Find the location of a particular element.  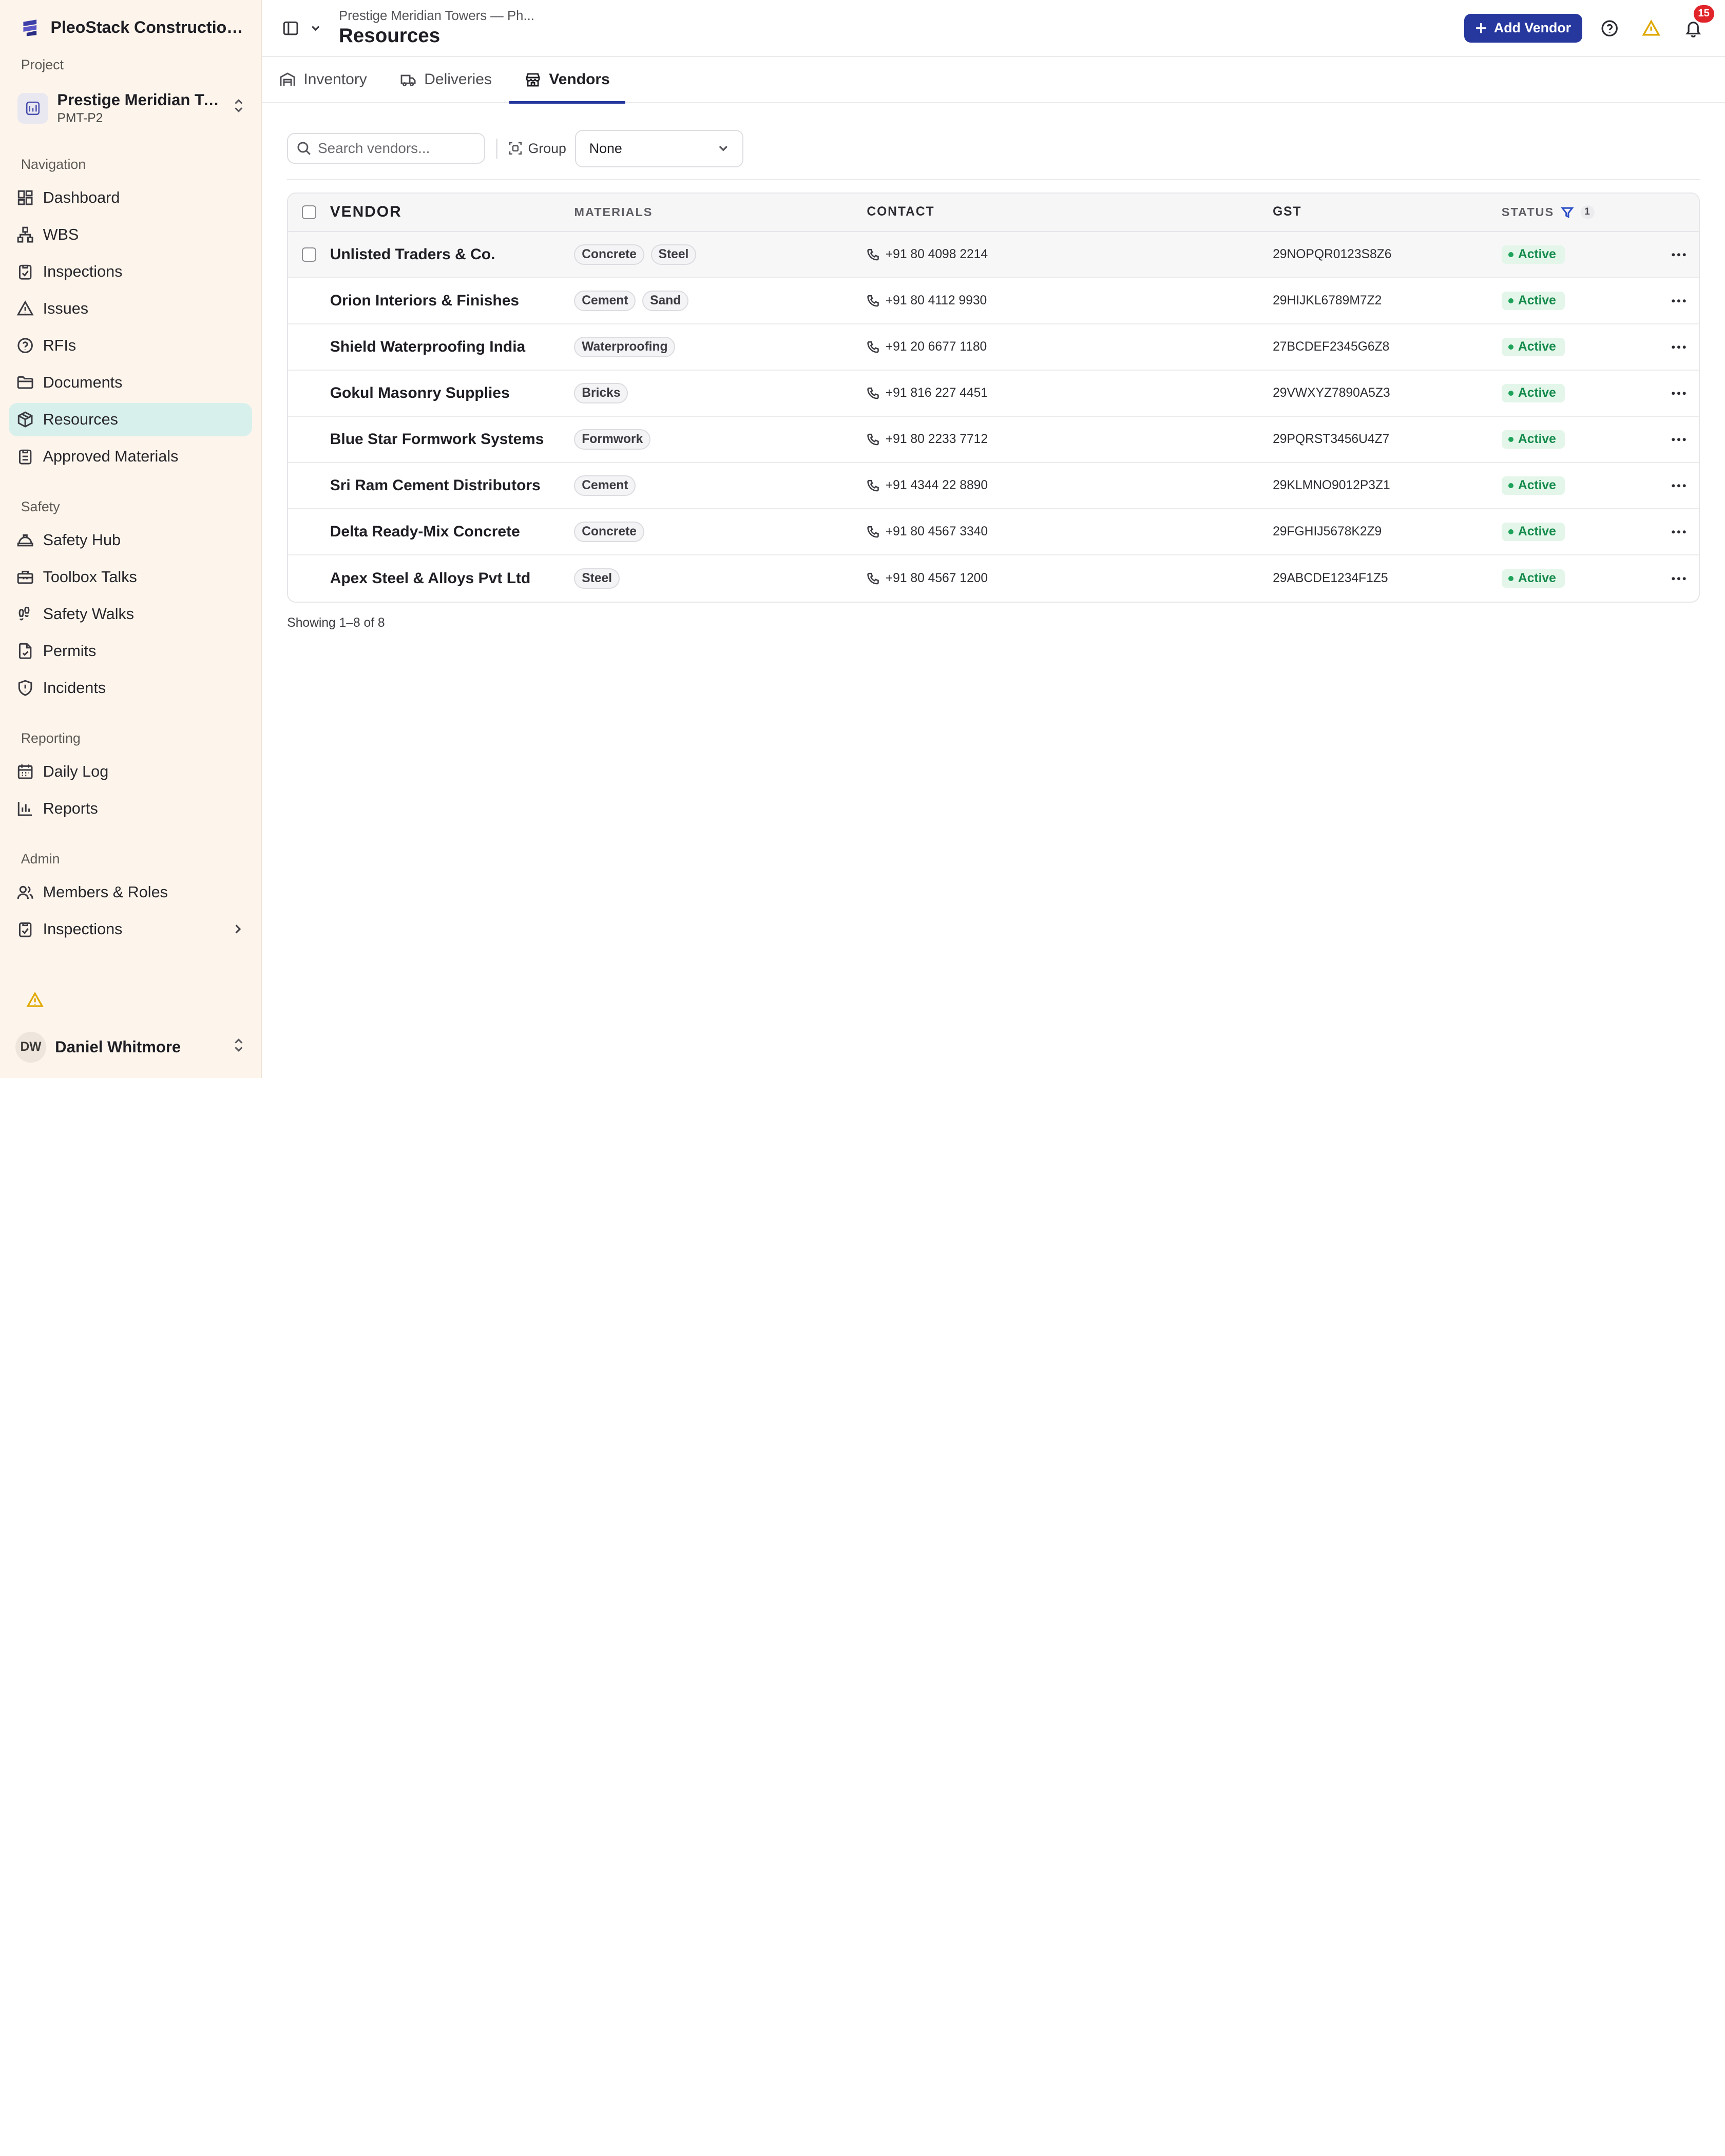

sidebar-item-safety-walks: Safety Walks is located at coordinates (130, 614).